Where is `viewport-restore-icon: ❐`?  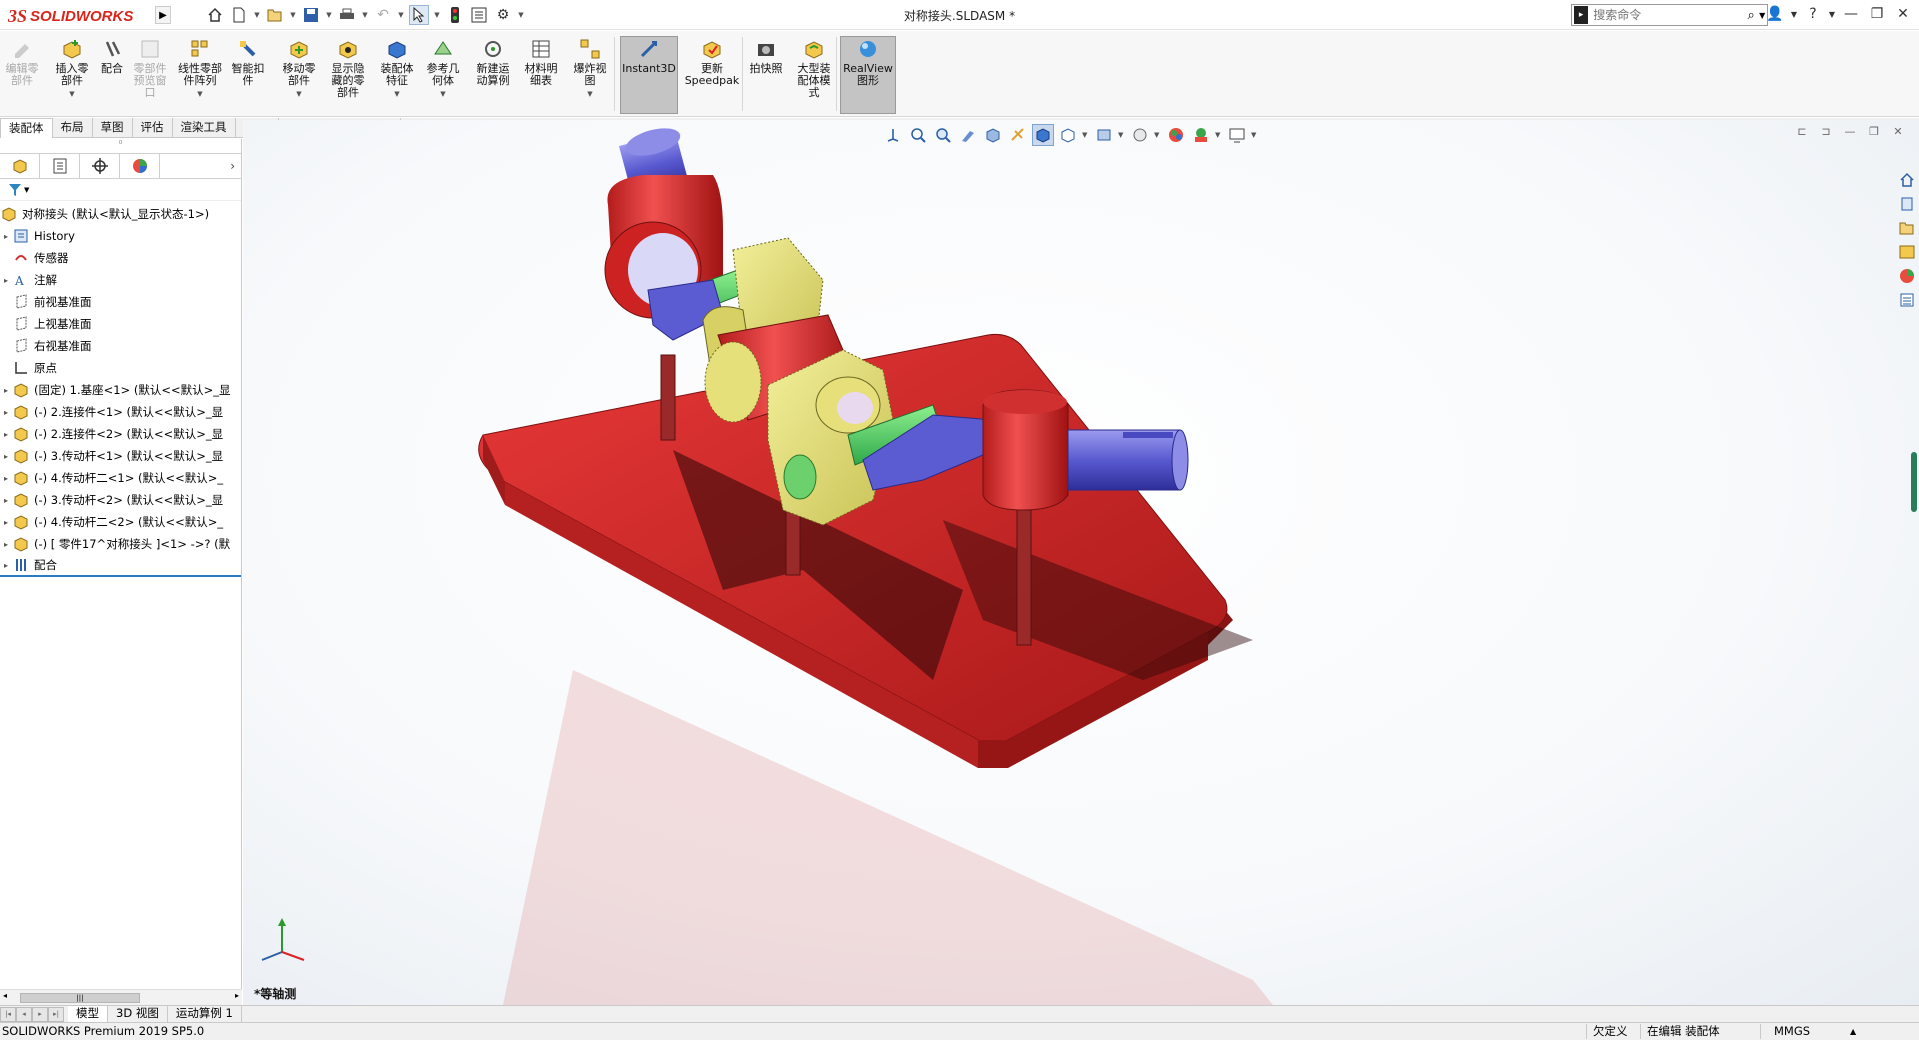 viewport-restore-icon: ❐ is located at coordinates (1874, 131).